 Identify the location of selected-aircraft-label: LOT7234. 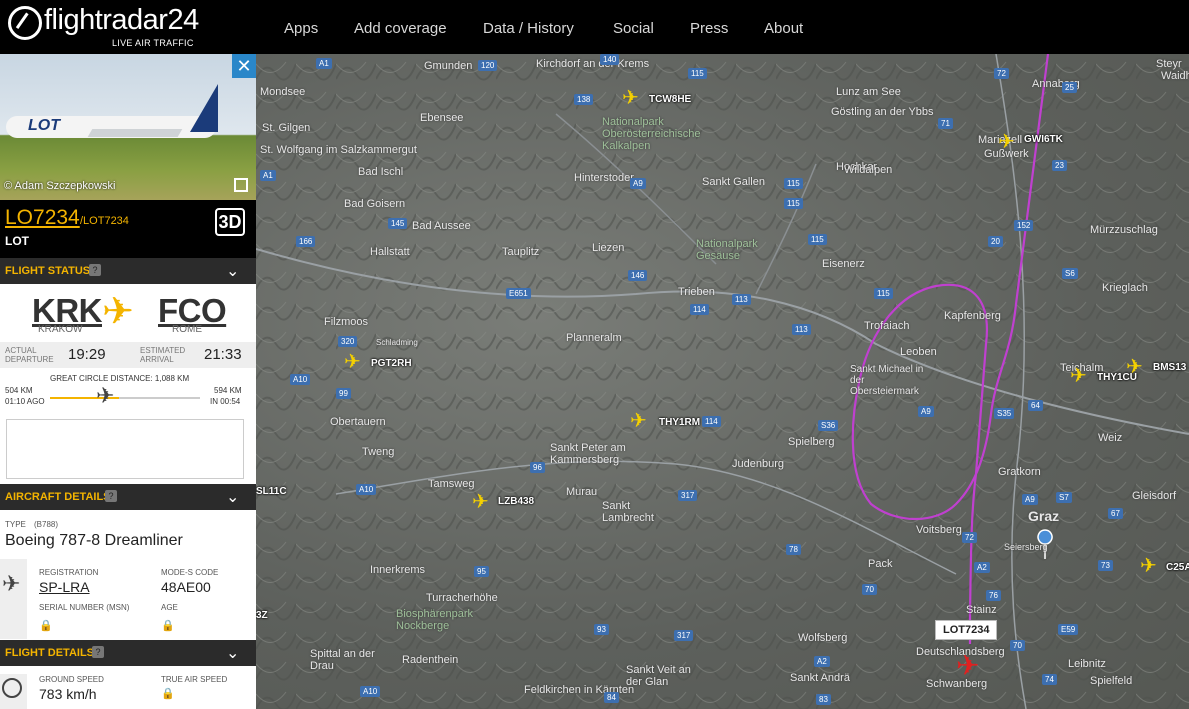
(966, 630).